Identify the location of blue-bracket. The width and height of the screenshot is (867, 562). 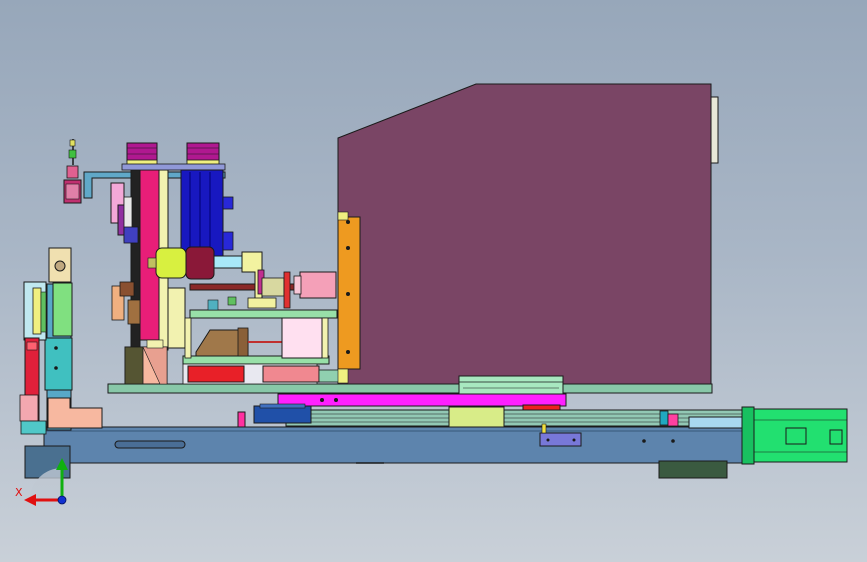
(282, 413).